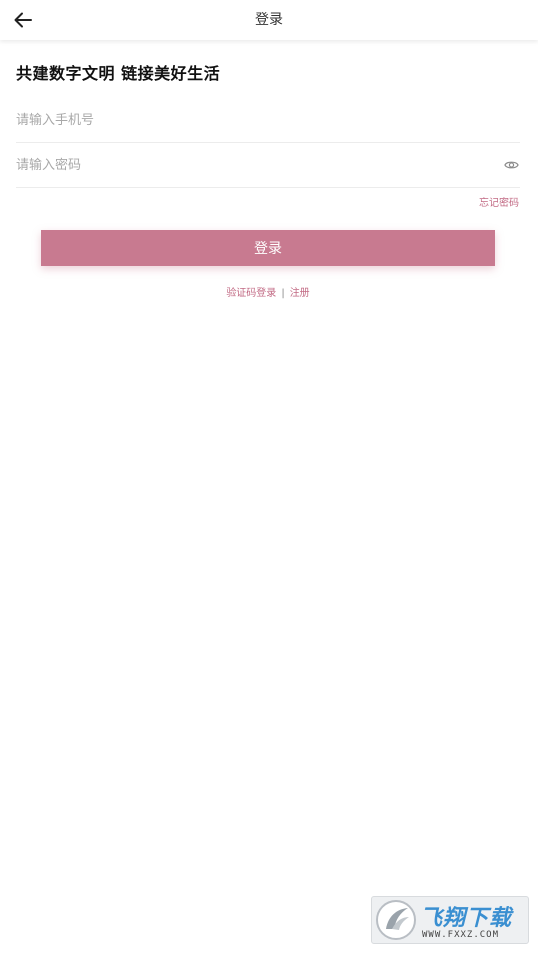 The height and width of the screenshot is (955, 538). Describe the element at coordinates (251, 291) in the screenshot. I see `sms-login-link: 验证码登录` at that location.